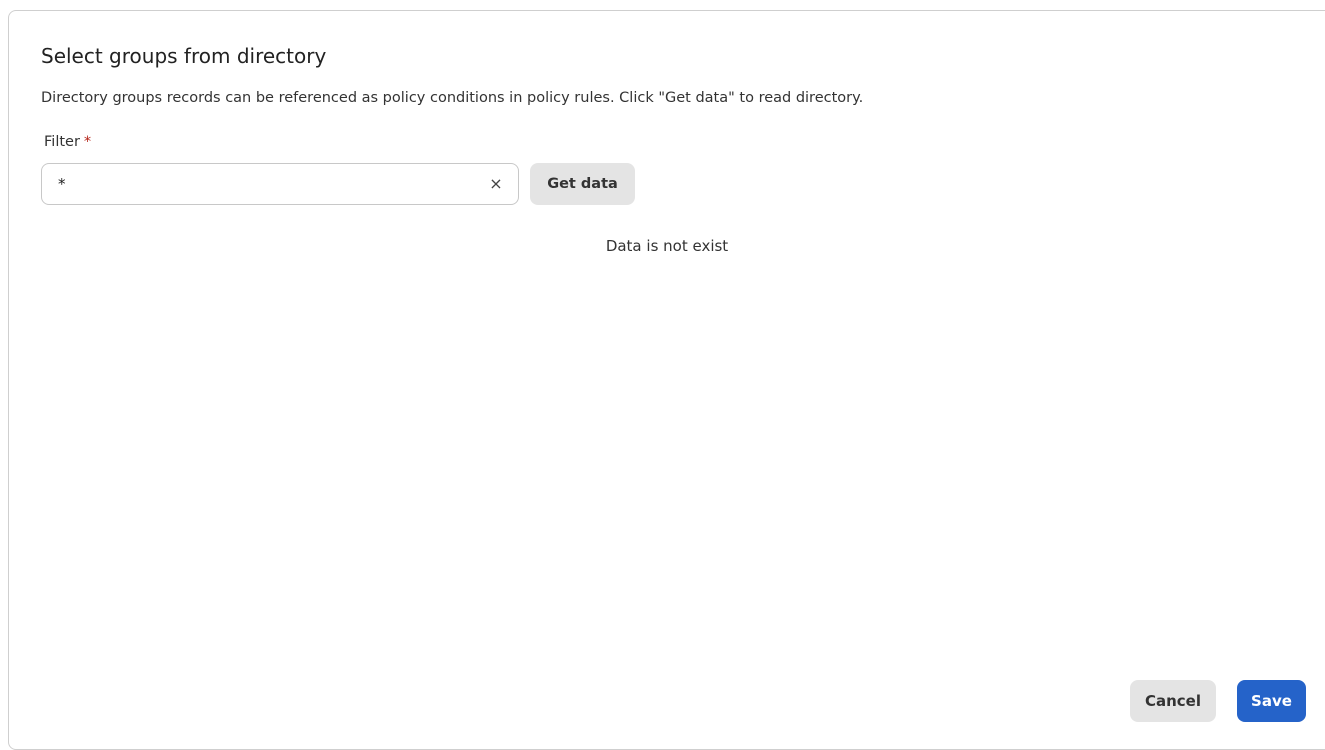 The height and width of the screenshot is (750, 1325). Describe the element at coordinates (1271, 701) in the screenshot. I see `save-button: Save` at that location.